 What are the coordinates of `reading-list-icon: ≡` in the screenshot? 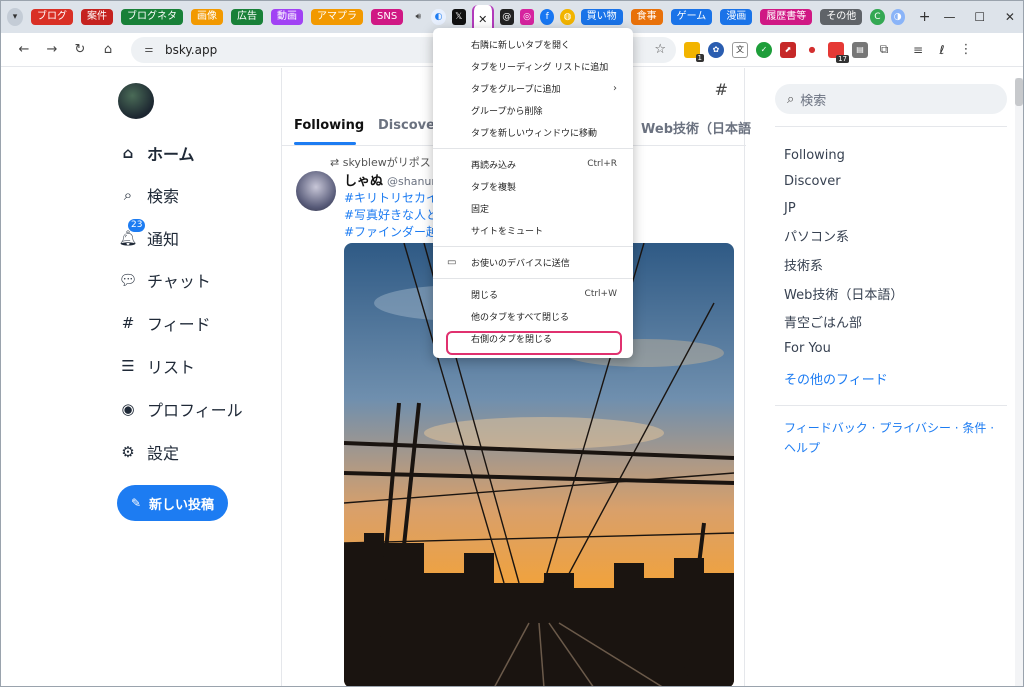 It's located at (918, 49).